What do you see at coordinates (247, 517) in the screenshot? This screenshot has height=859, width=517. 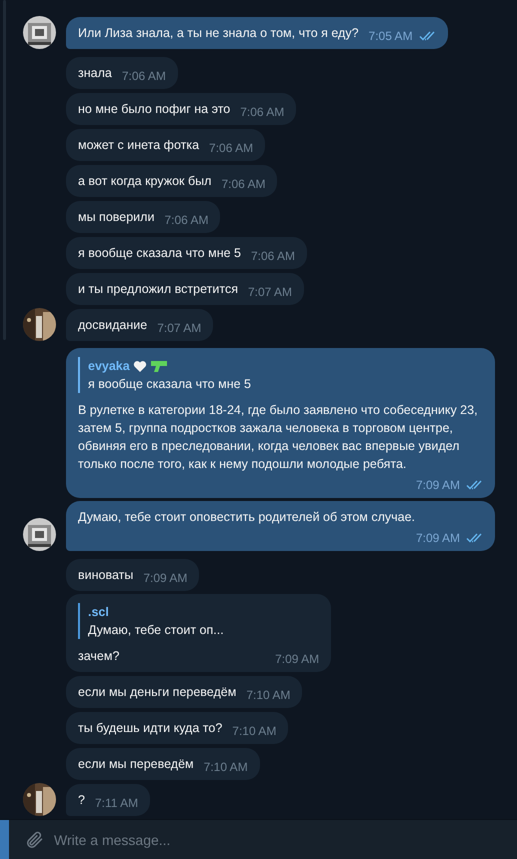 I see `message-text: Думаю, тебе стоит оповестить родителей об этом случае.` at bounding box center [247, 517].